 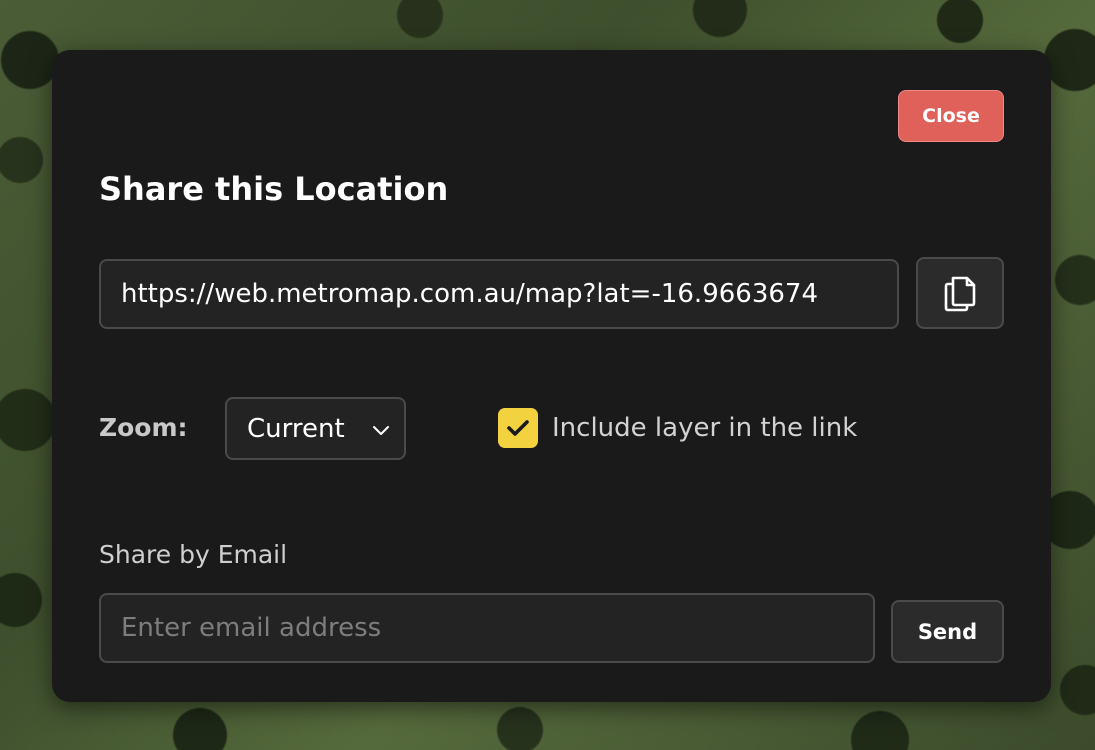 I want to click on close-button: Close, so click(x=951, y=116).